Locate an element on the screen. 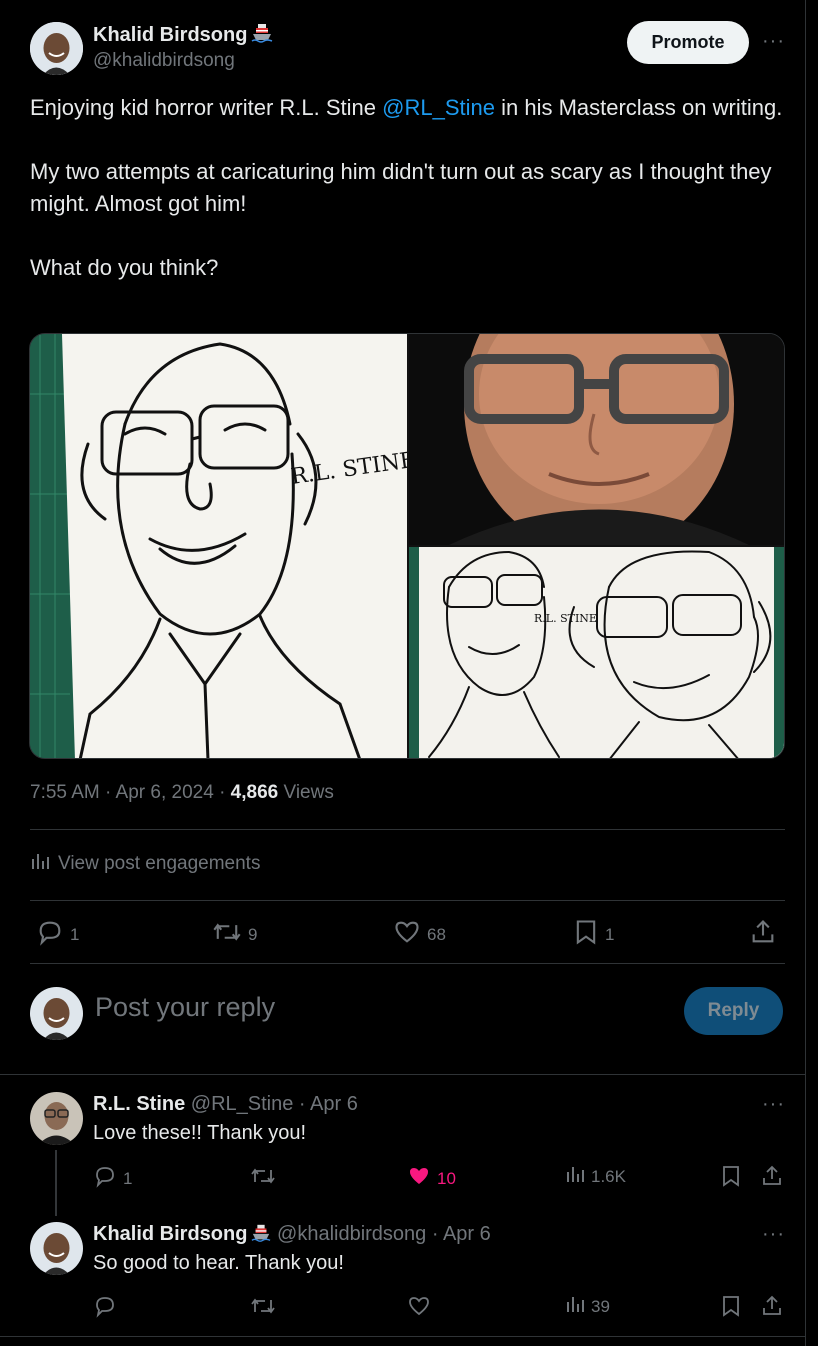  view-engagements-link: View post engagements is located at coordinates (145, 864).